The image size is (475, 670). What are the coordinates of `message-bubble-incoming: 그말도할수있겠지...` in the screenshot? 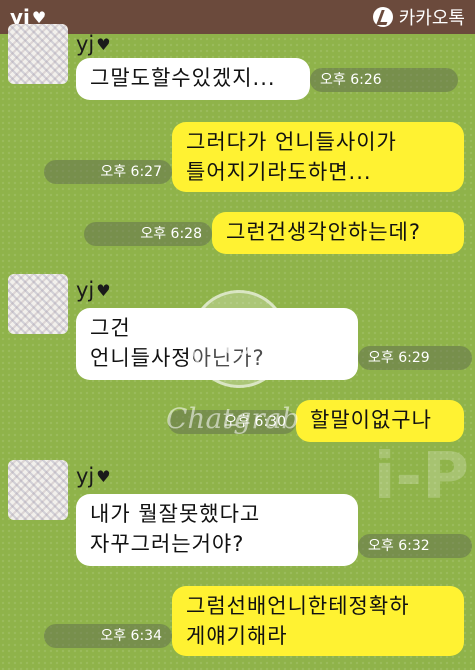 It's located at (193, 79).